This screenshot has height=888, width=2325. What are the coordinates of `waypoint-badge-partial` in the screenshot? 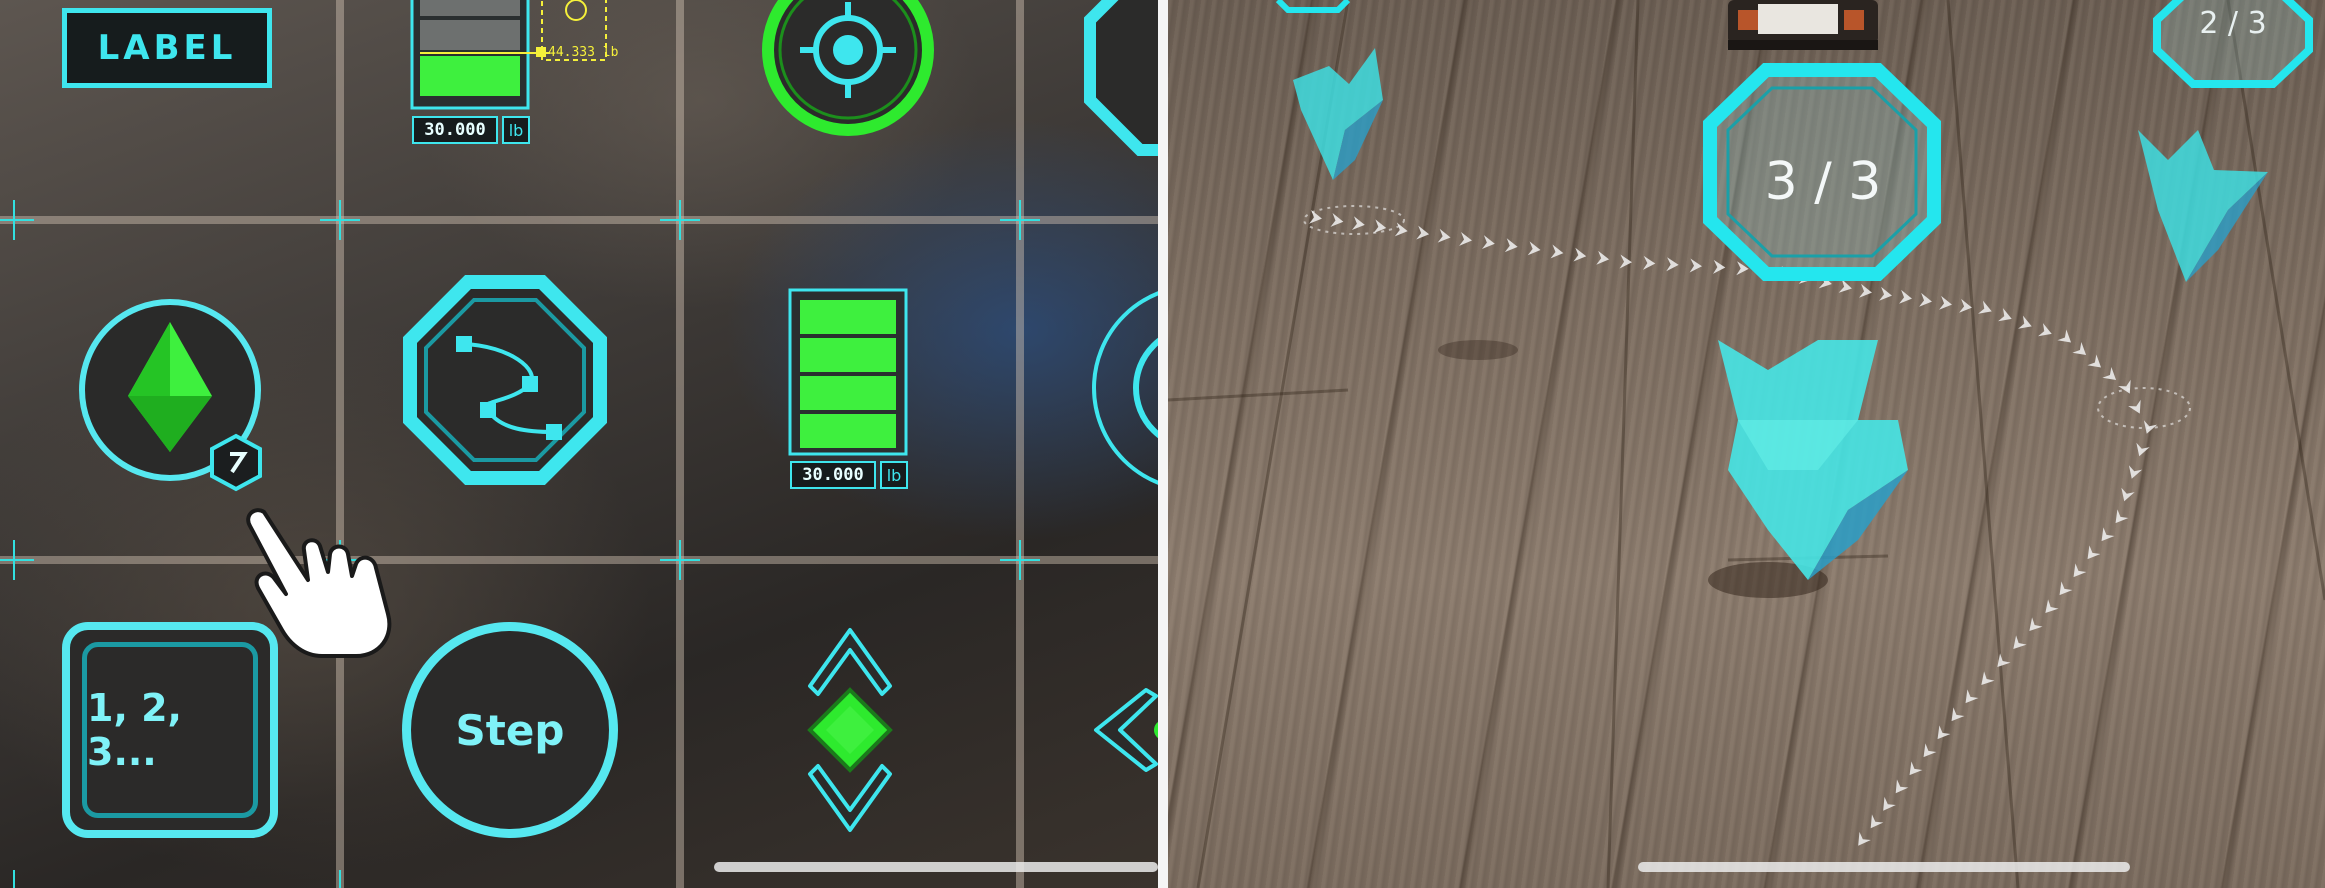 It's located at (1313, 6).